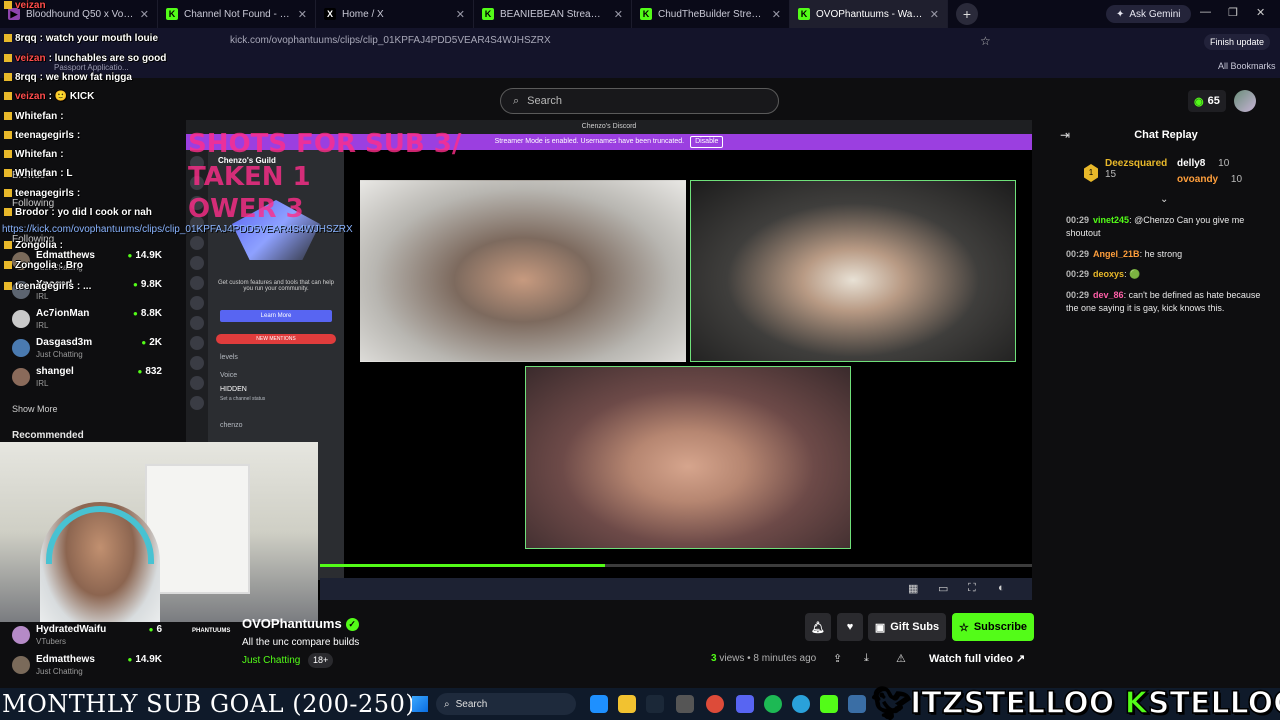  What do you see at coordinates (943, 588) in the screenshot?
I see `theater-icon: ▭` at bounding box center [943, 588].